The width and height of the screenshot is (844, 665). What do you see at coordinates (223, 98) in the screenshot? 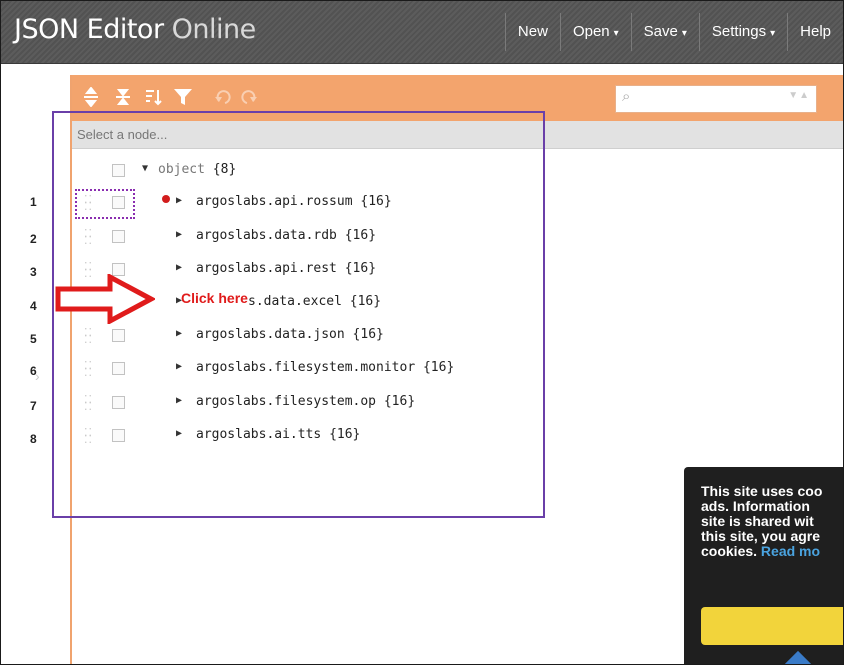
I see `undo-icon` at bounding box center [223, 98].